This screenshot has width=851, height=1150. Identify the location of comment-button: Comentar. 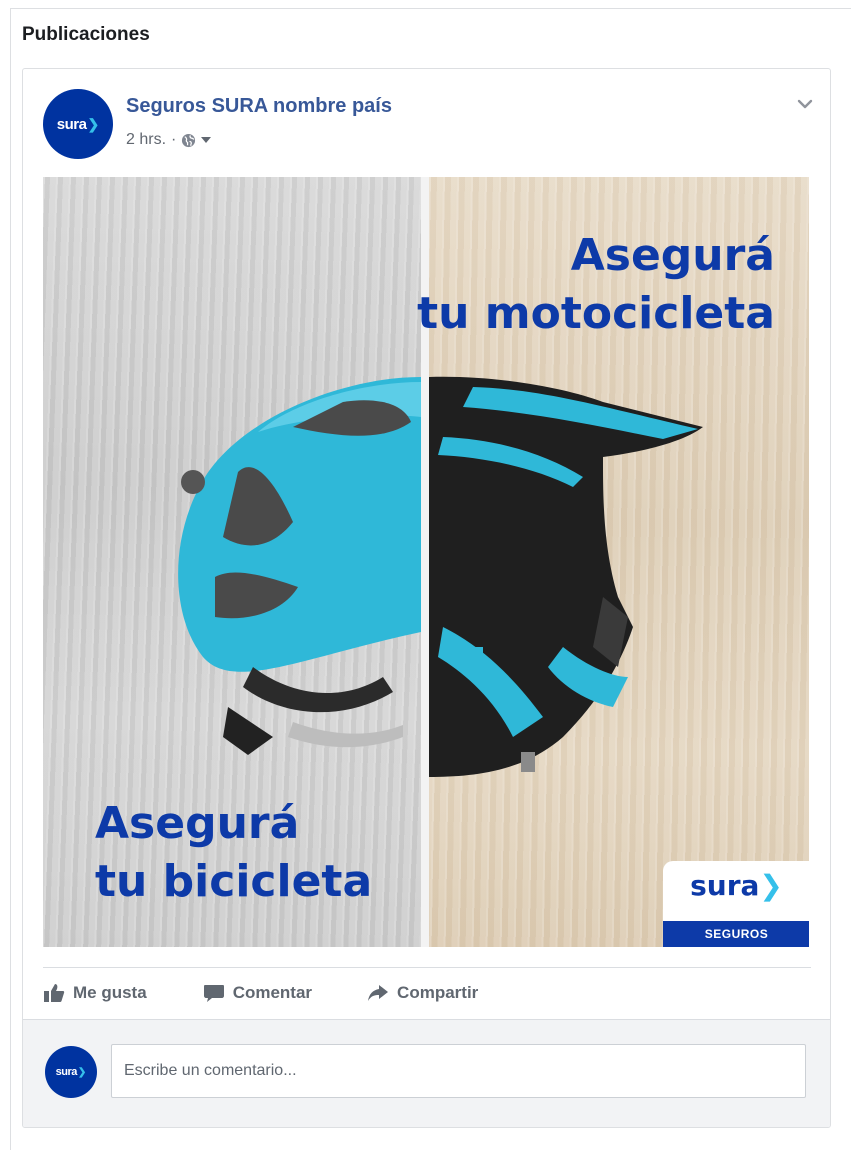
(257, 993).